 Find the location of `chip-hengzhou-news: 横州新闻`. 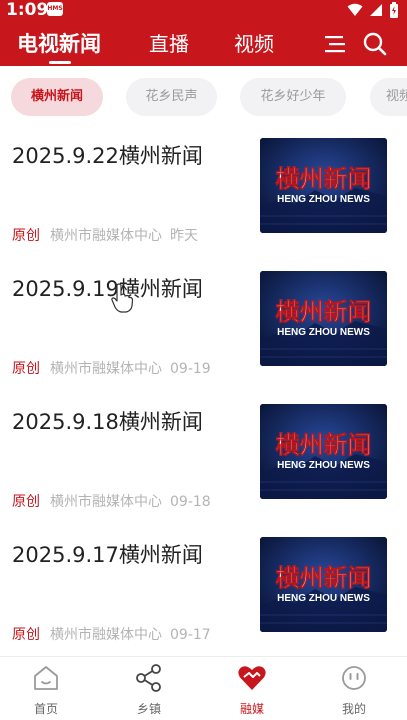

chip-hengzhou-news: 横州新闻 is located at coordinates (57, 97).